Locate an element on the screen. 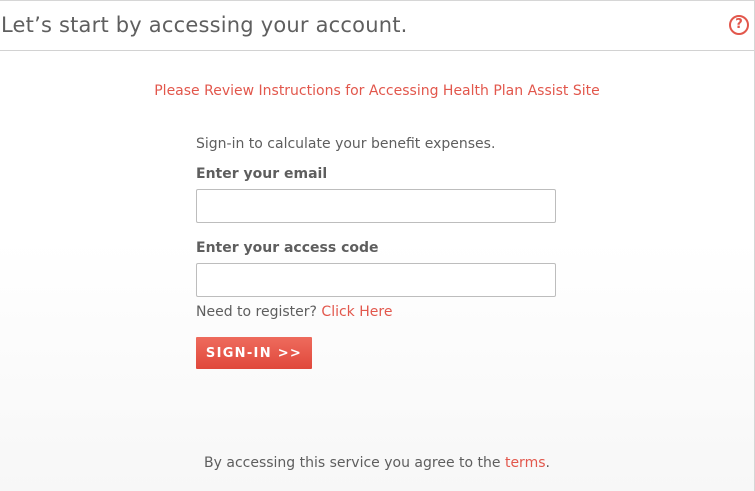  register-link: Click Here is located at coordinates (356, 312).